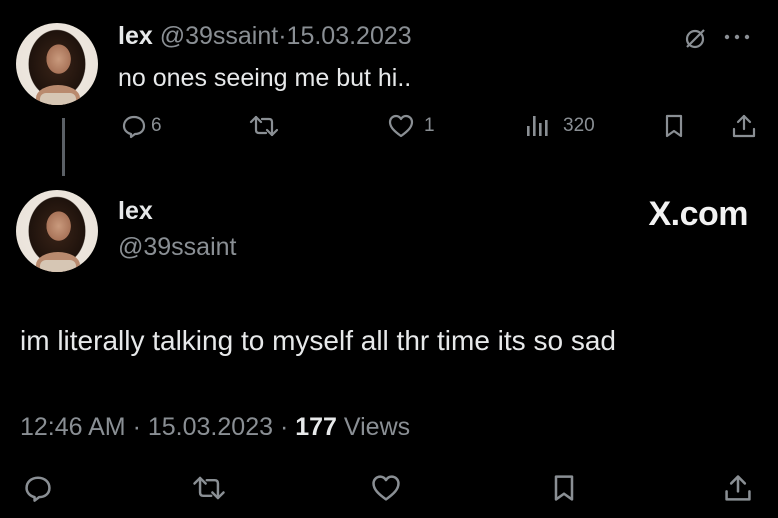 The image size is (778, 518). What do you see at coordinates (73, 427) in the screenshot?
I see `tweet-time: 12:46 AM` at bounding box center [73, 427].